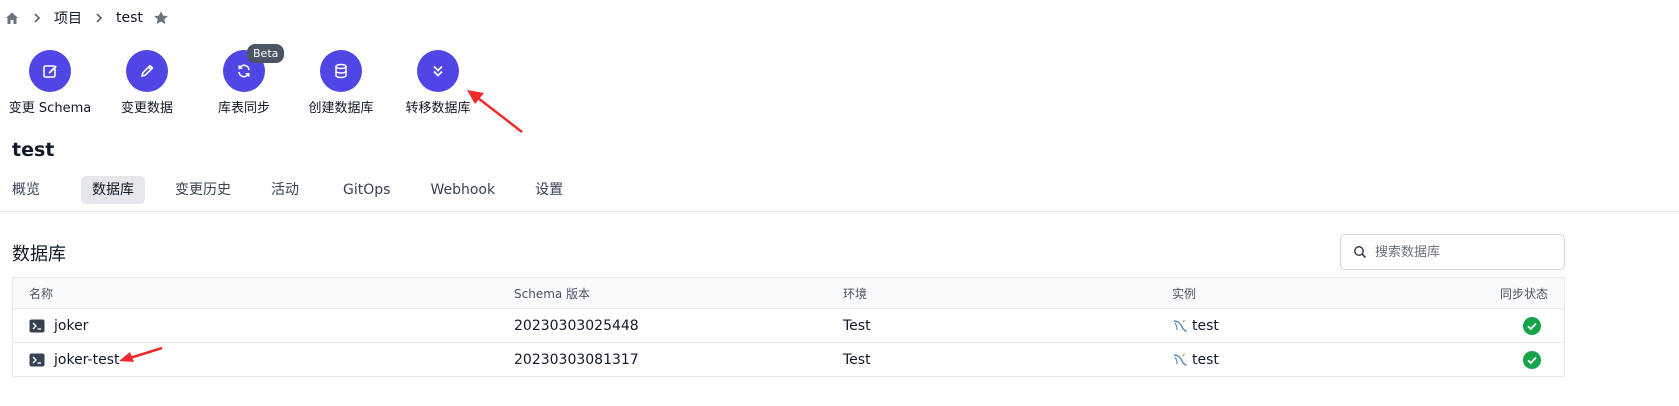 This screenshot has width=1679, height=406. Describe the element at coordinates (285, 190) in the screenshot. I see `tab-activity: 活动` at that location.